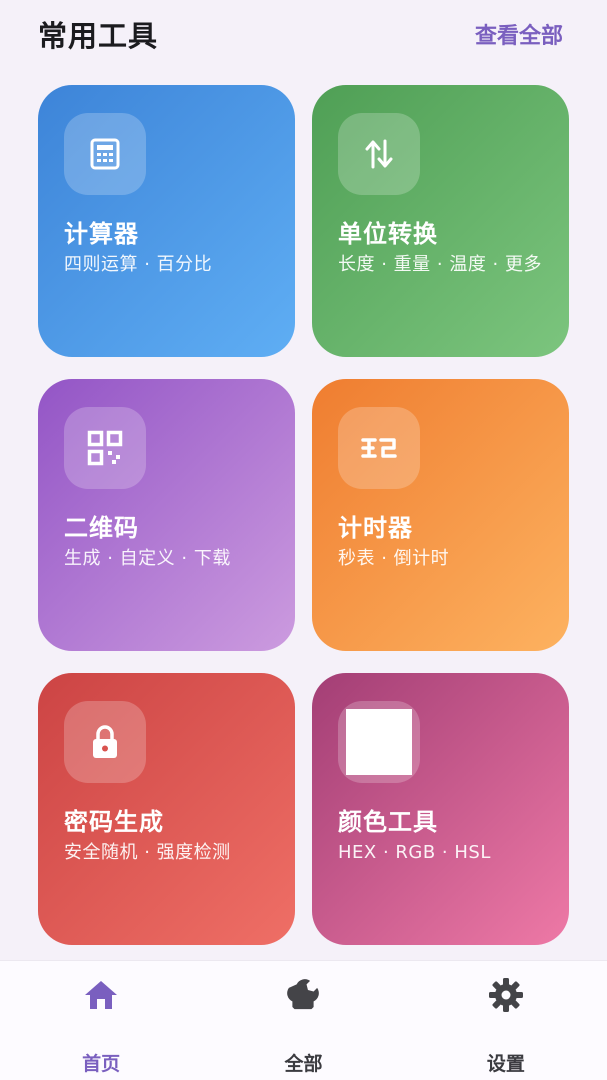  Describe the element at coordinates (114, 822) in the screenshot. I see `tool-title: 密码生成` at that location.